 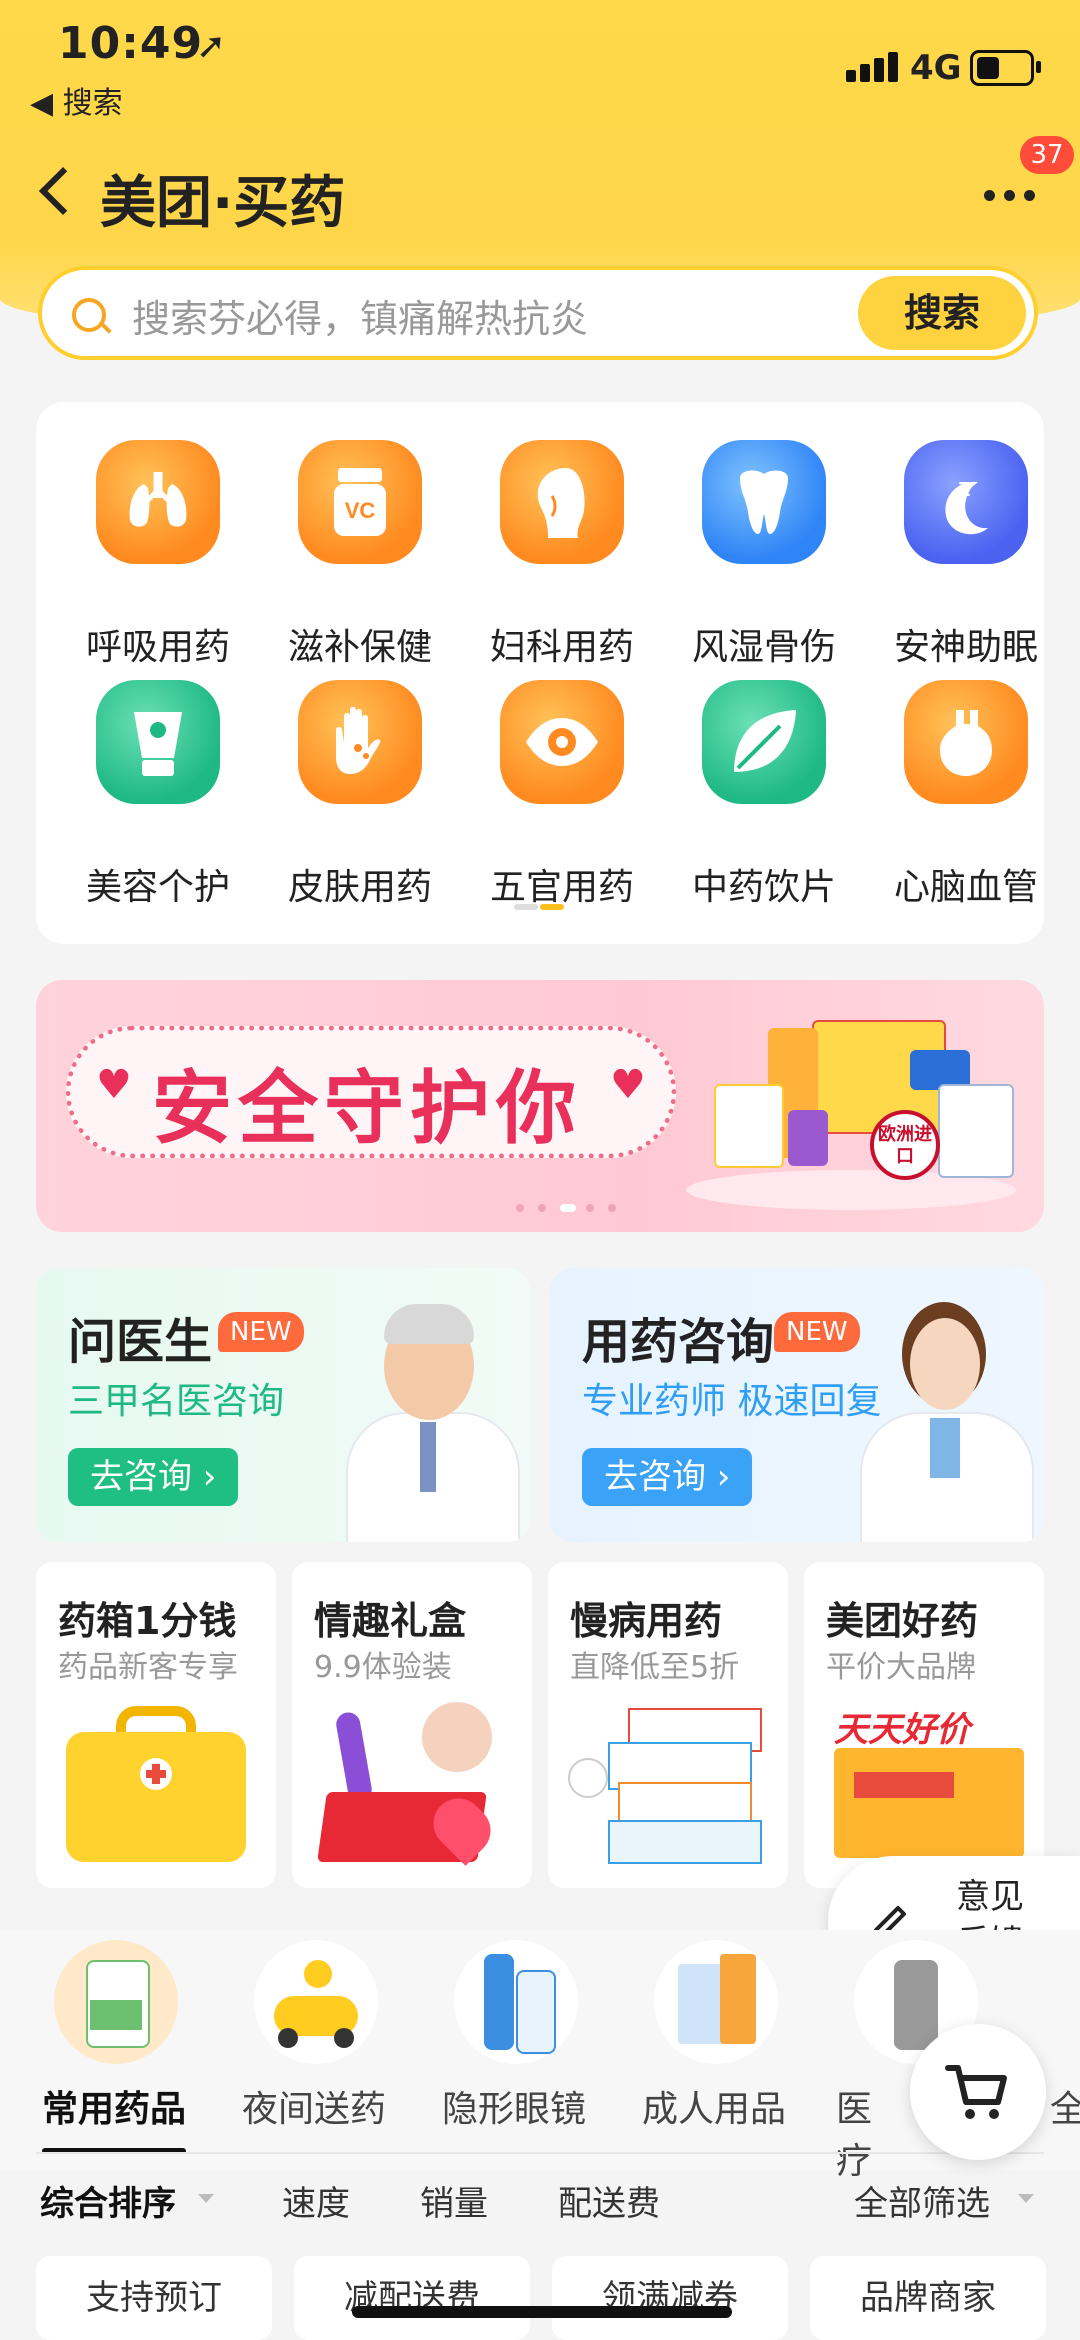 I want to click on heart-organ-icon, so click(x=966, y=742).